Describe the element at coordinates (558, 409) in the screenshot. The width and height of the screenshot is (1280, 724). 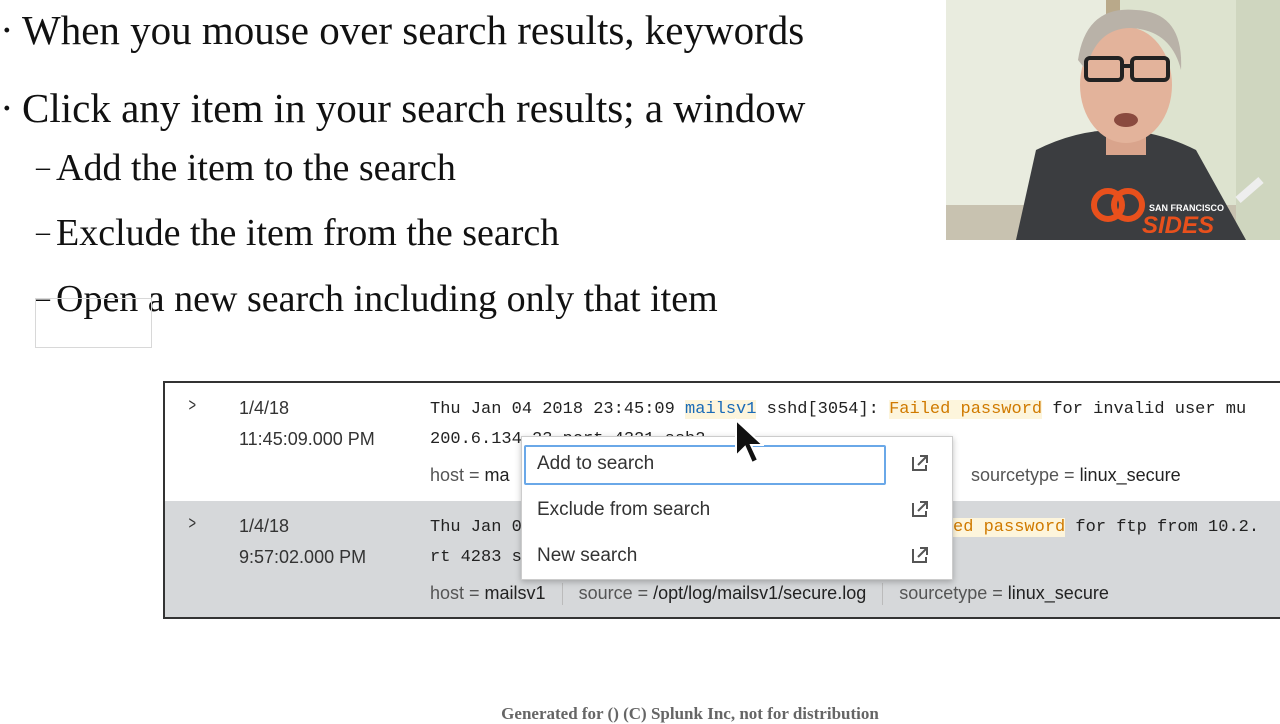
I see `raw-text: Thu Jan 04 2018 23:45:09` at that location.